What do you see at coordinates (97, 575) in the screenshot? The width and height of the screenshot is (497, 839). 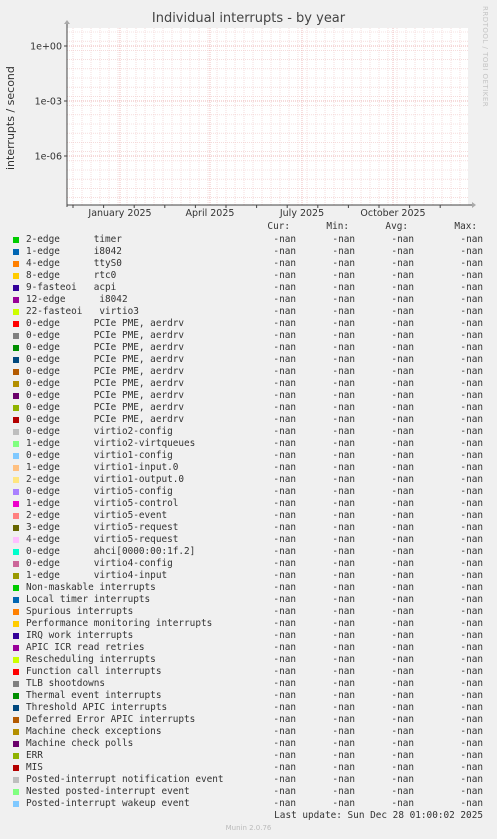 I see `legend-series-name: 1-edge virtio4-input` at bounding box center [97, 575].